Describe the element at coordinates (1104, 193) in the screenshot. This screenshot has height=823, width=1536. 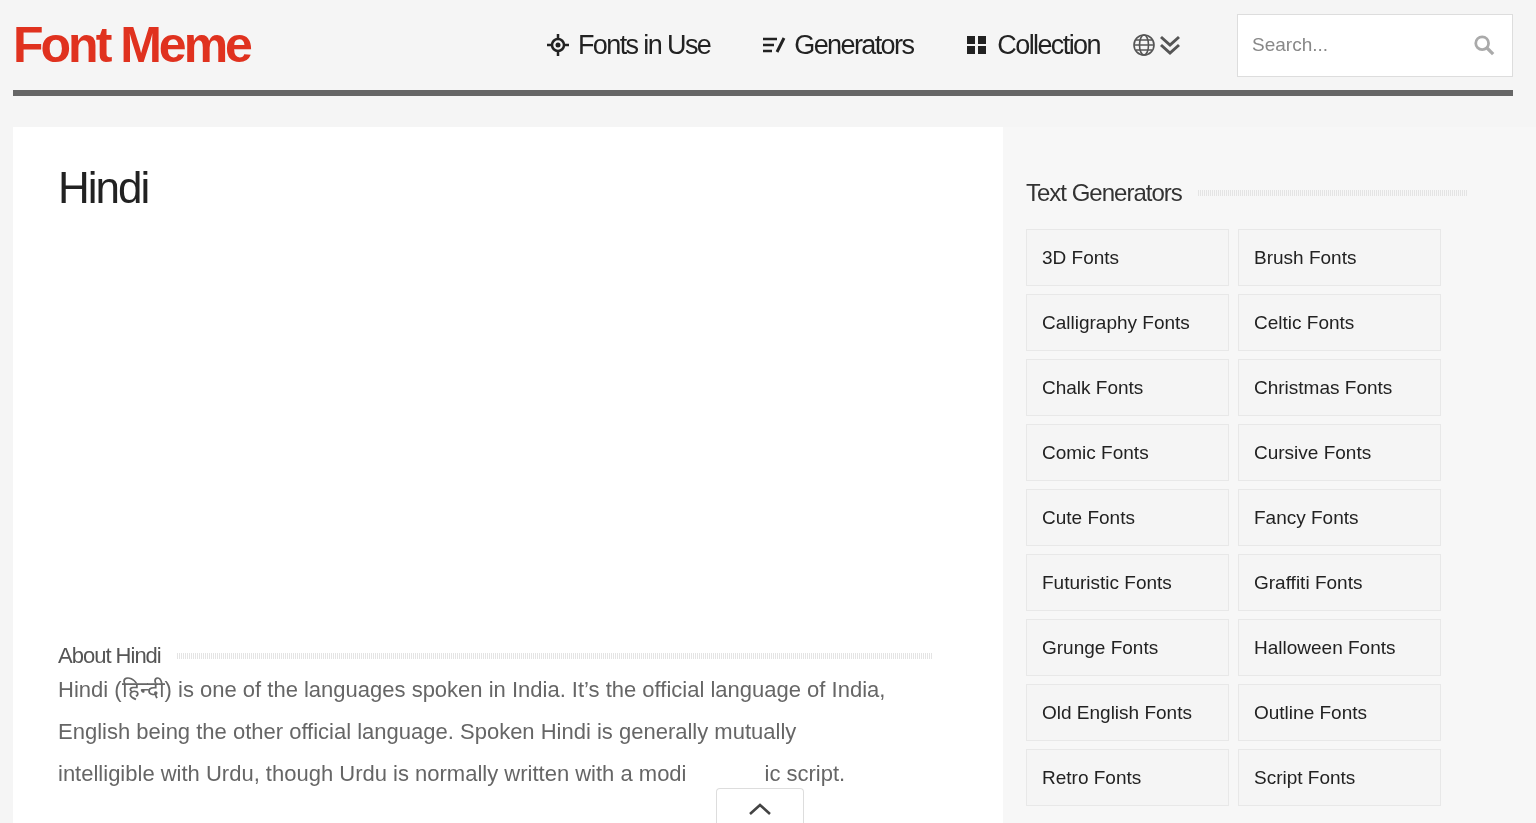
I see `sidebar-title: Text Generators` at that location.